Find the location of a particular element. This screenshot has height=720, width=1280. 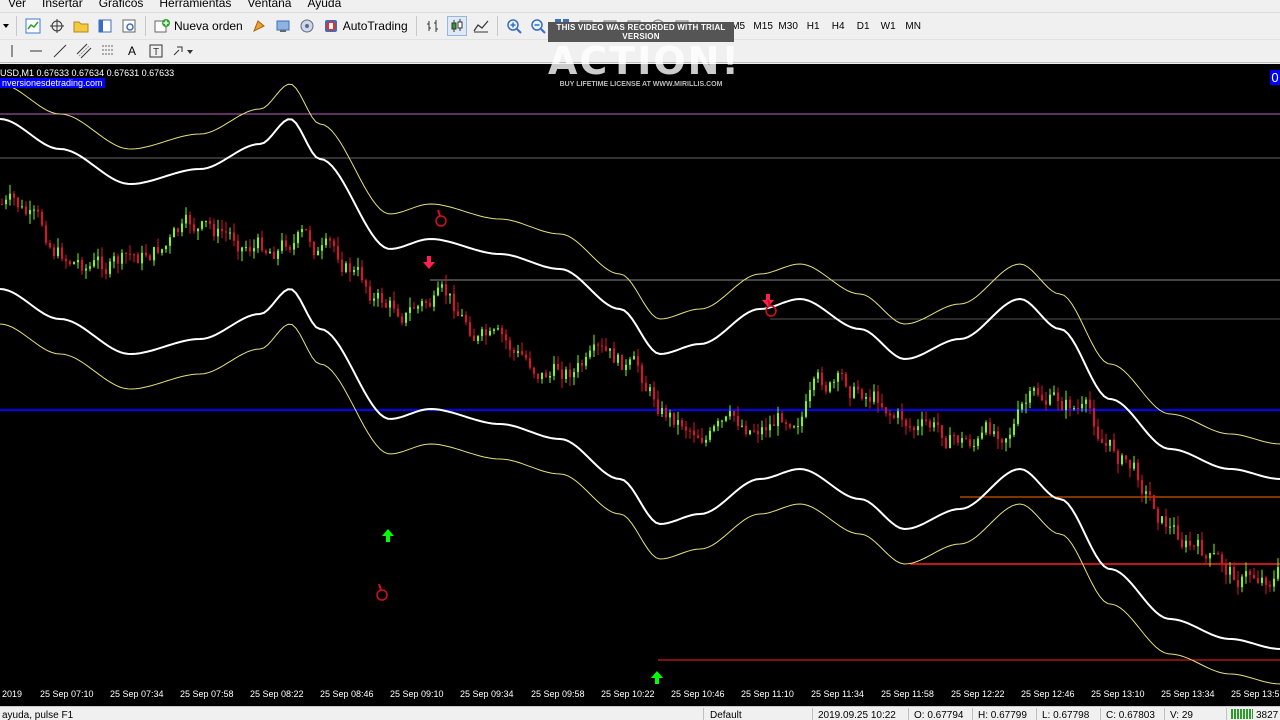

brand-label: nversionesdetrading.com is located at coordinates (52, 83).